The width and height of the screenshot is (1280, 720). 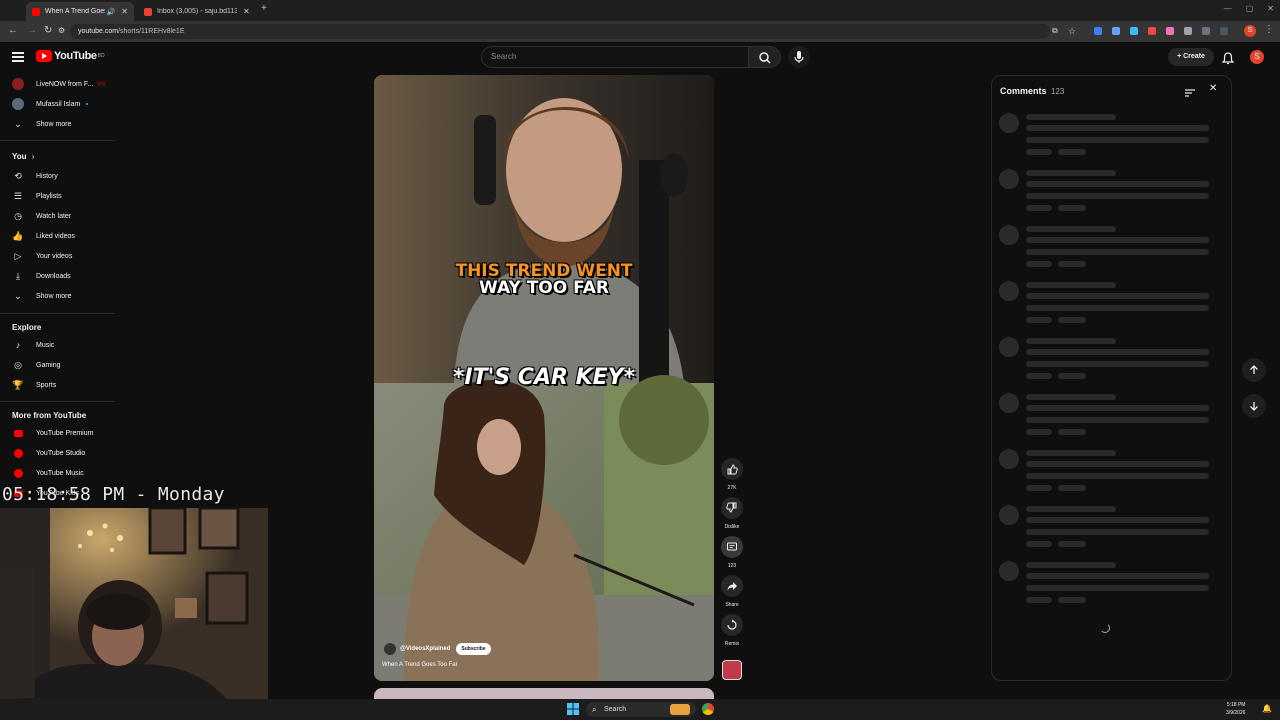 I want to click on search-input: Search, so click(x=615, y=57).